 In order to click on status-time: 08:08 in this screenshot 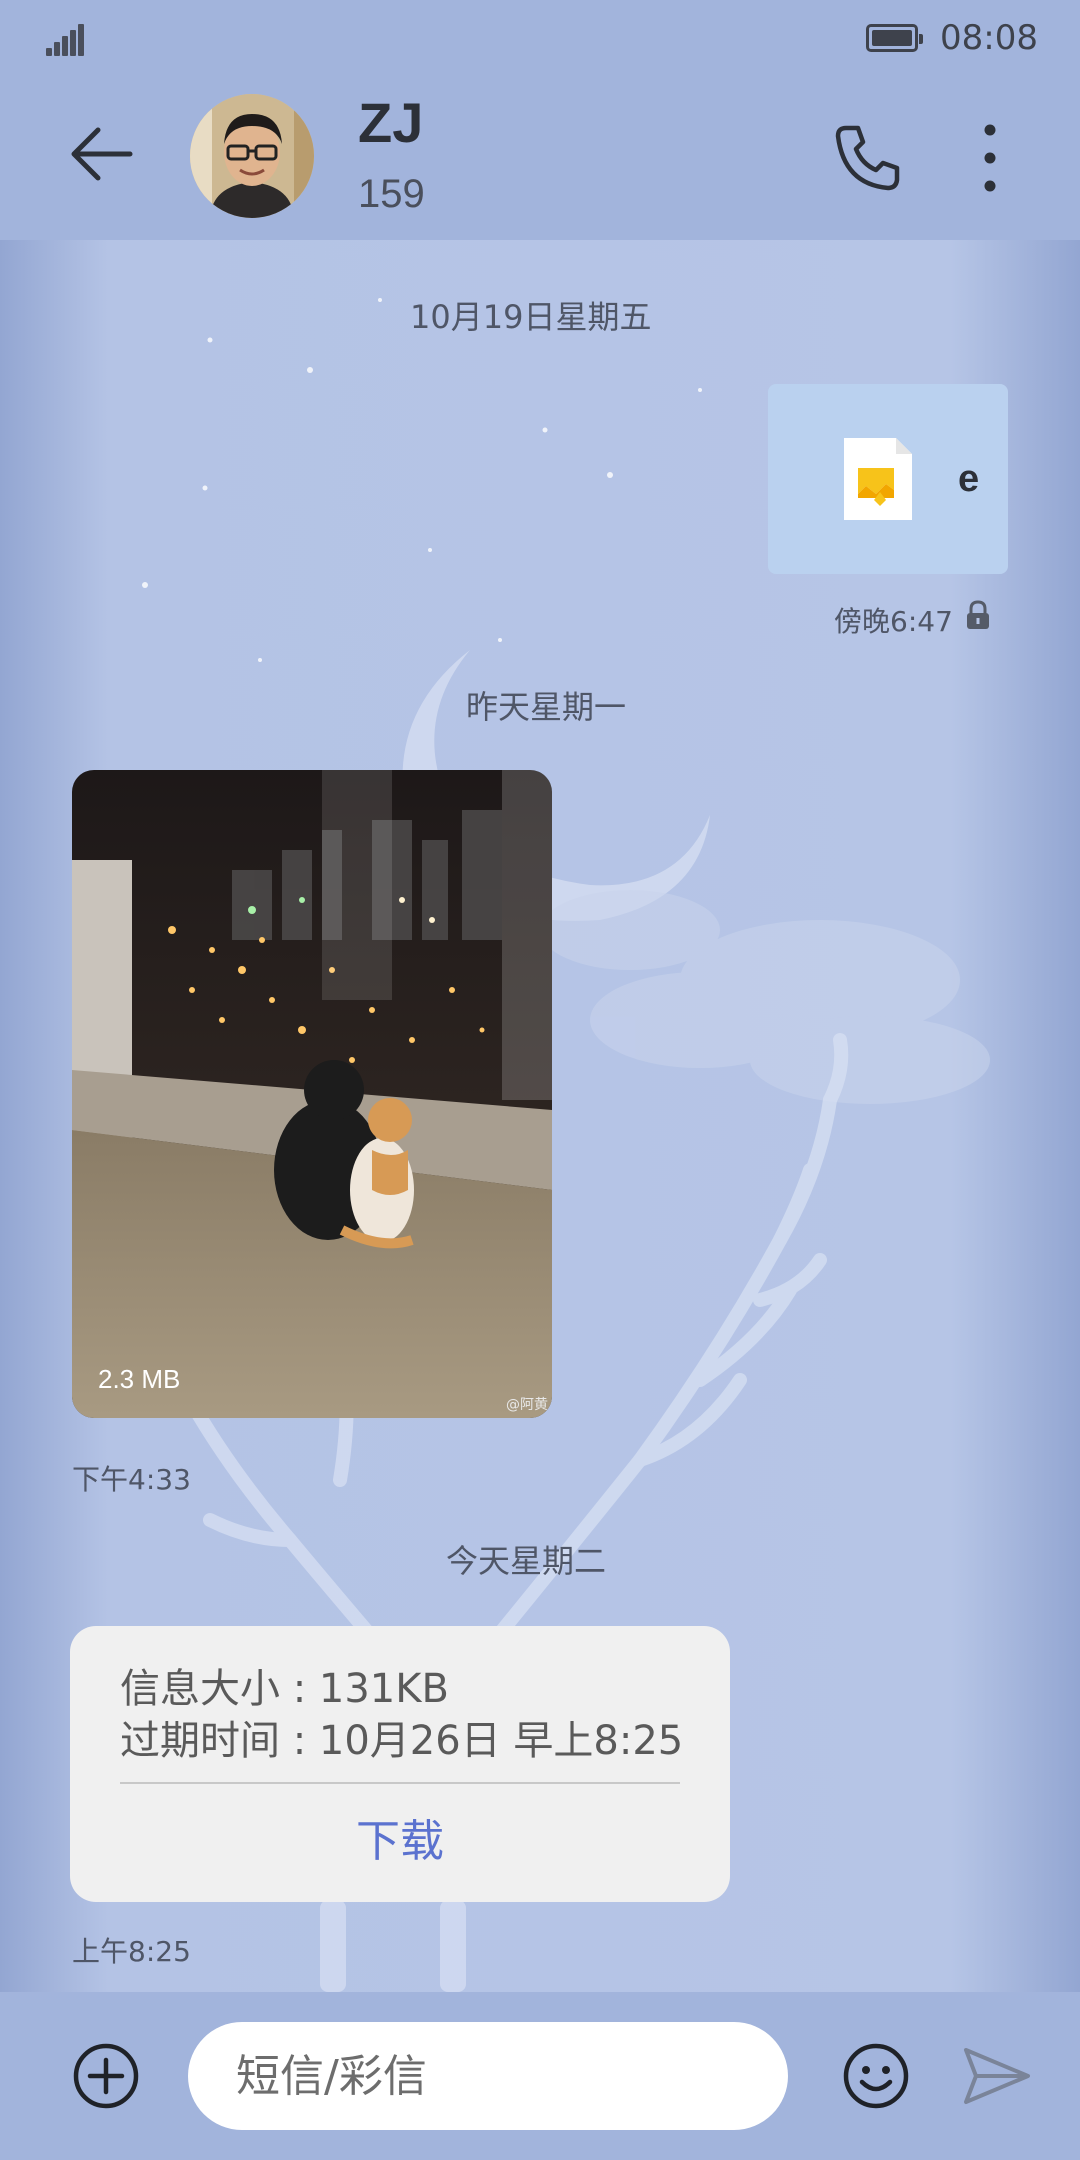, I will do `click(989, 38)`.